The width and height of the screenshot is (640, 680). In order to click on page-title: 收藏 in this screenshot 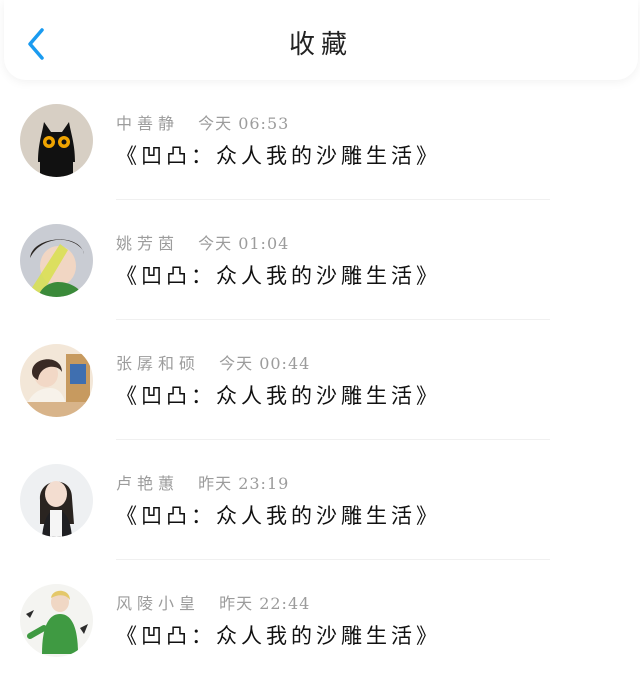, I will do `click(320, 45)`.